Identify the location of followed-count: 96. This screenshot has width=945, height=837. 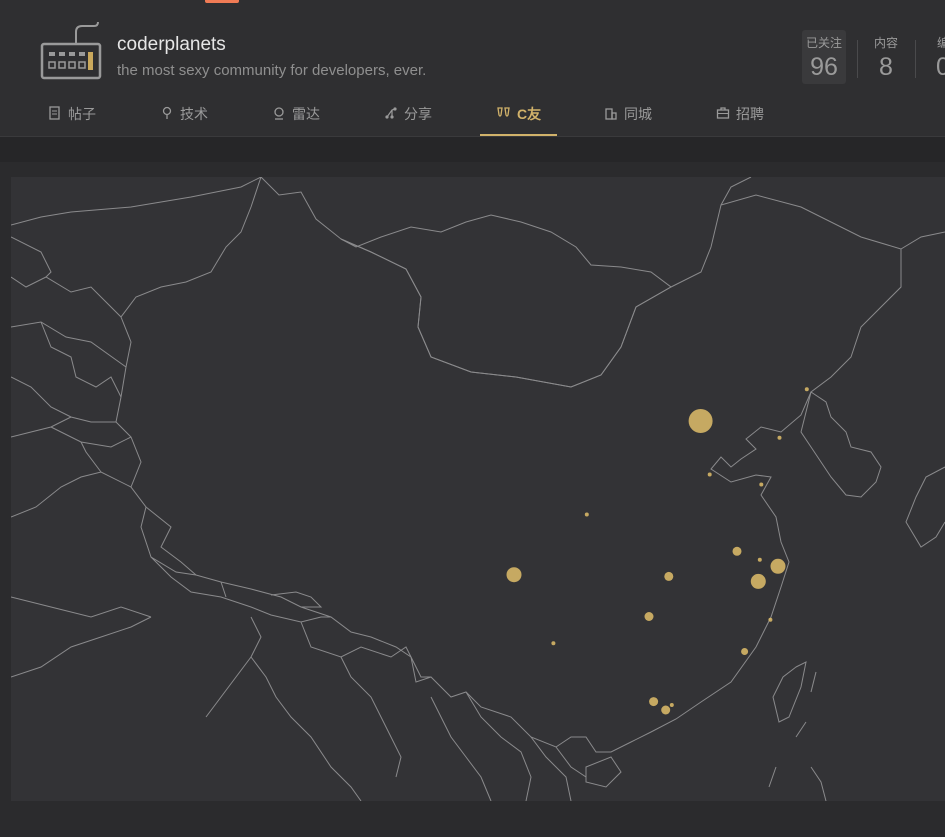
(824, 67).